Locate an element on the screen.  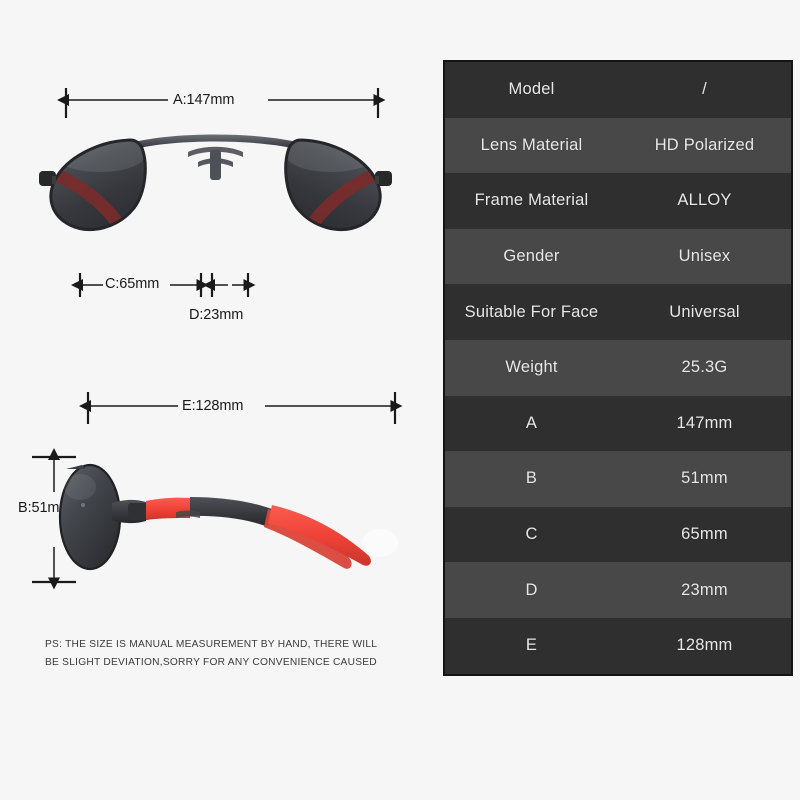
spec-value: Unisex is located at coordinates (704, 256).